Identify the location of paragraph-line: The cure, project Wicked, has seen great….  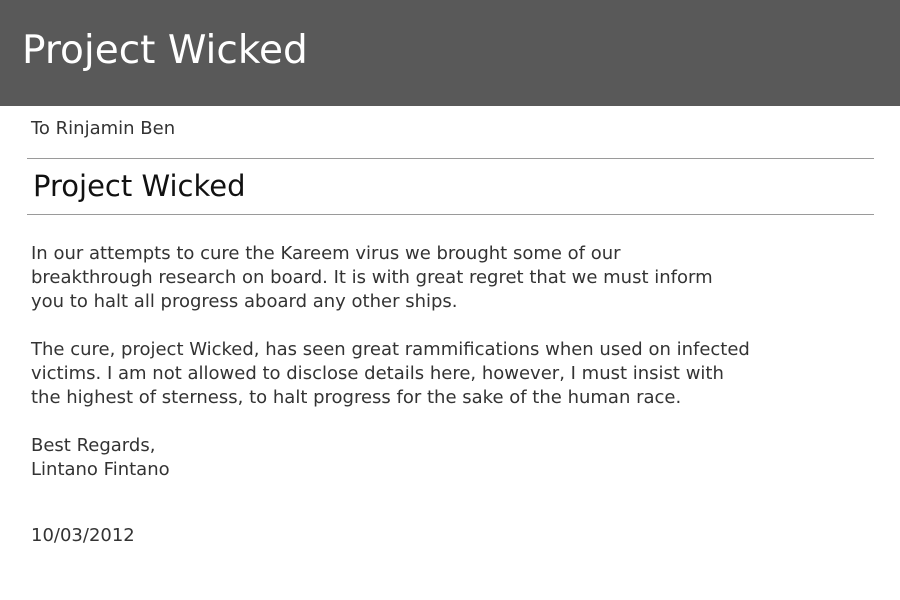
(390, 349).